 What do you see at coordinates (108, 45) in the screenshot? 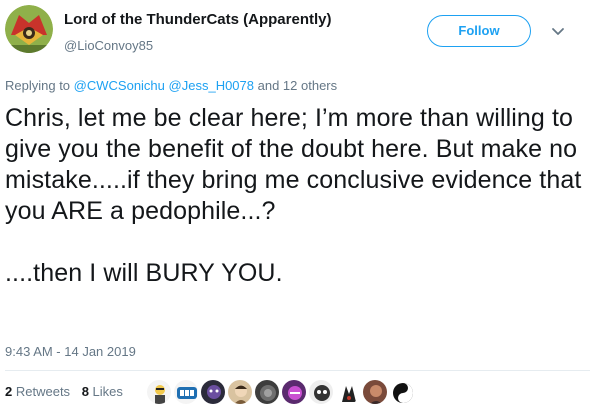
I see `user-handle: @LioConvoy85` at bounding box center [108, 45].